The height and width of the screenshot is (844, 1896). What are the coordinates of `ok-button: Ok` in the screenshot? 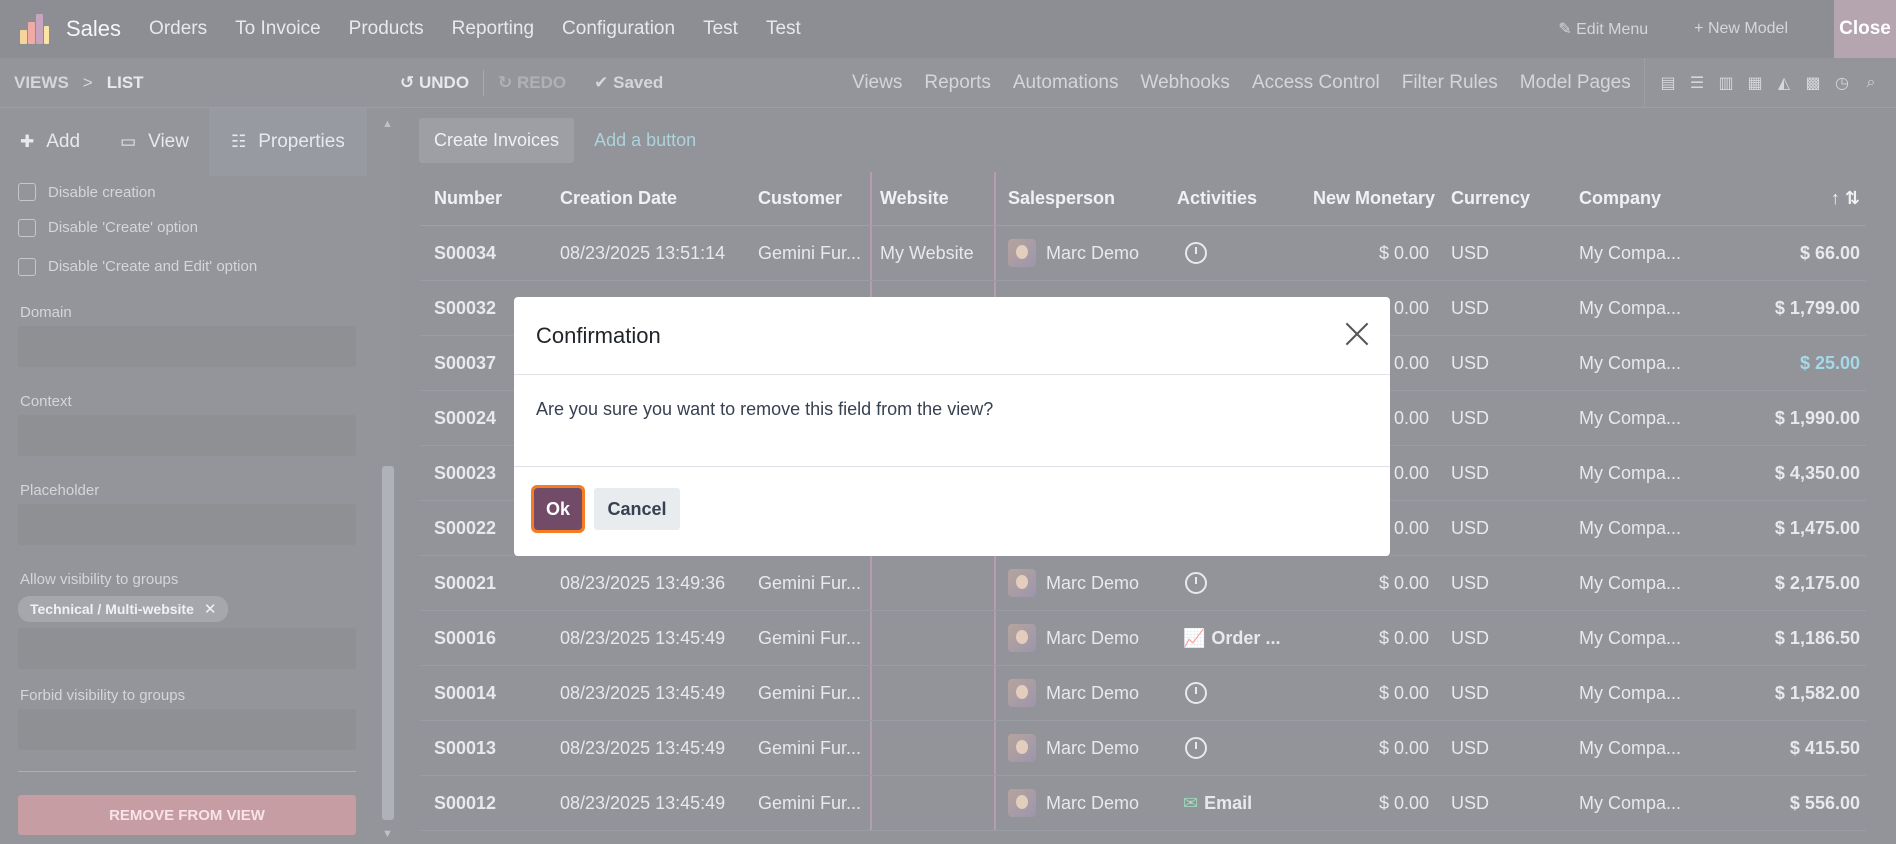 It's located at (558, 509).